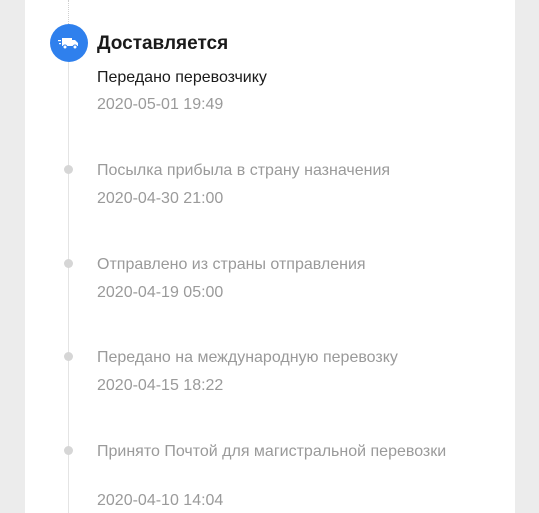 This screenshot has width=539, height=513. I want to click on event-timestamp: 2020-04-19 05:00, so click(160, 292).